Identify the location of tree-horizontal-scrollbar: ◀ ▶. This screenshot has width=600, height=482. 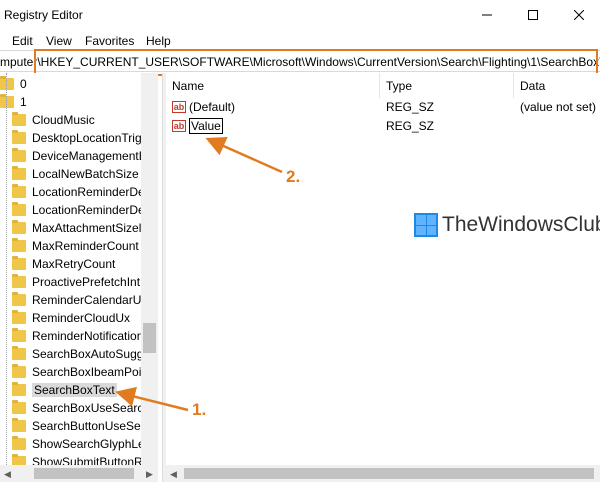
(79, 473).